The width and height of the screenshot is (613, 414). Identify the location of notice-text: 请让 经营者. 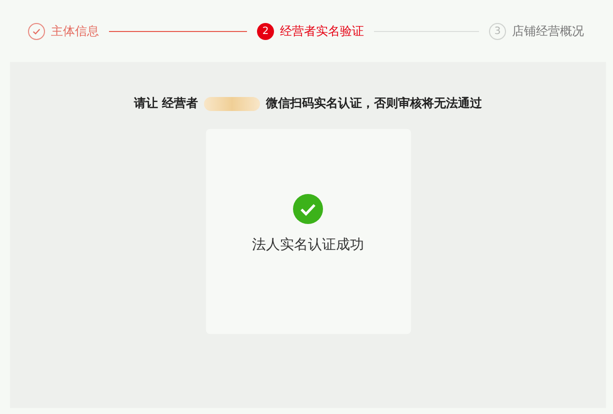
(166, 103).